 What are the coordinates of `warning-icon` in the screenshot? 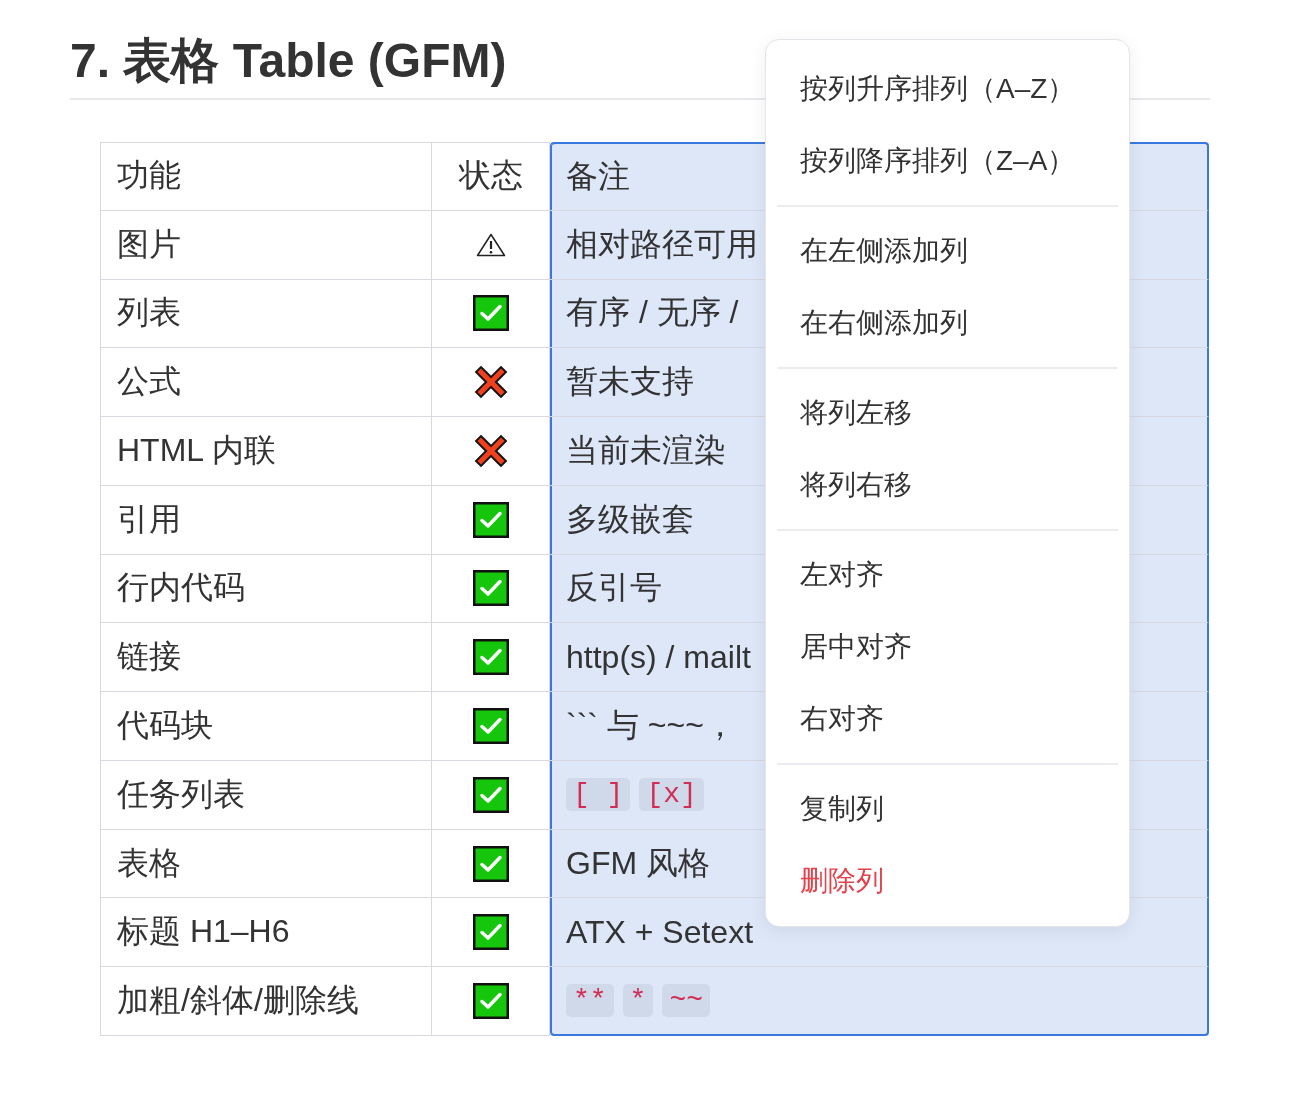 It's located at (490, 244).